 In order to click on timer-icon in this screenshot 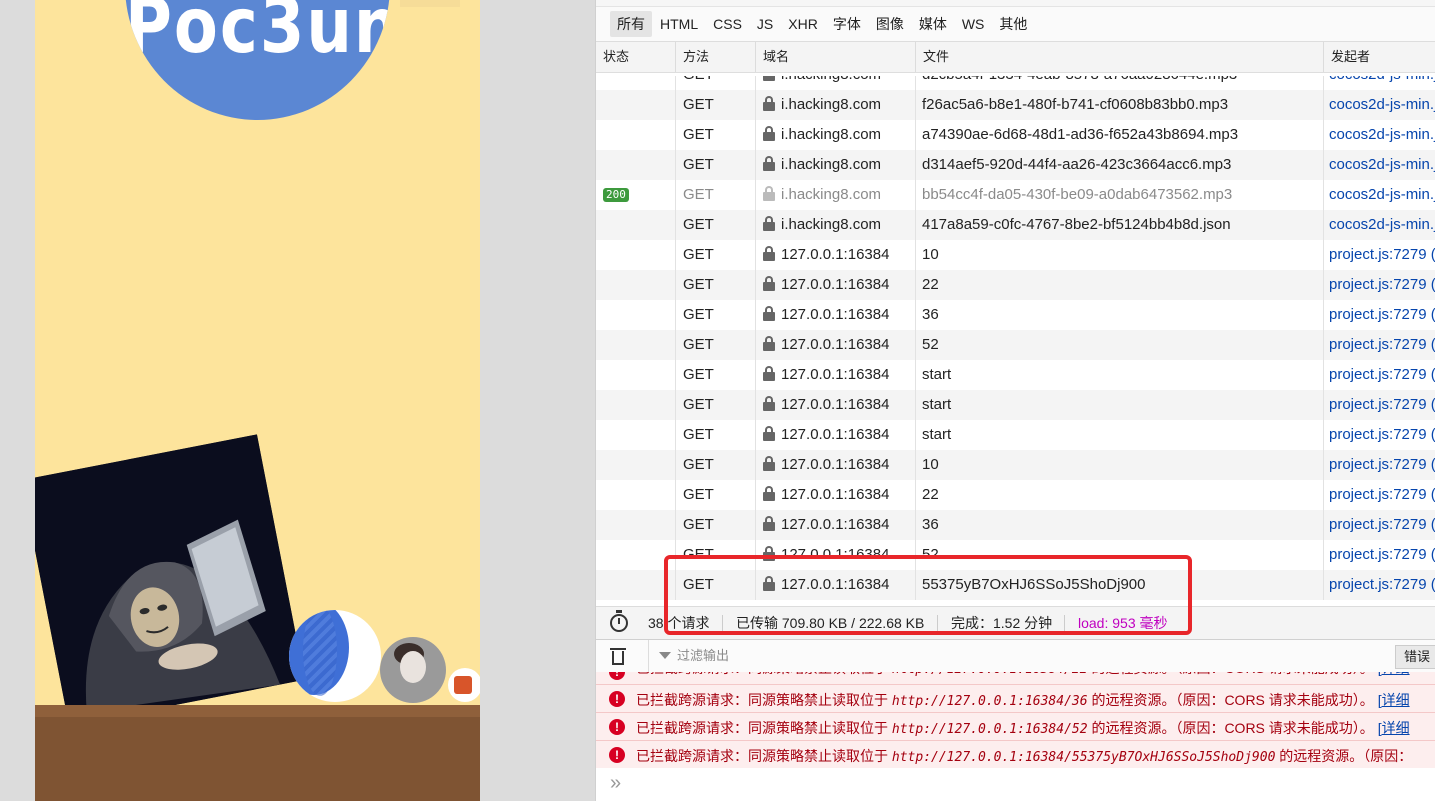, I will do `click(619, 621)`.